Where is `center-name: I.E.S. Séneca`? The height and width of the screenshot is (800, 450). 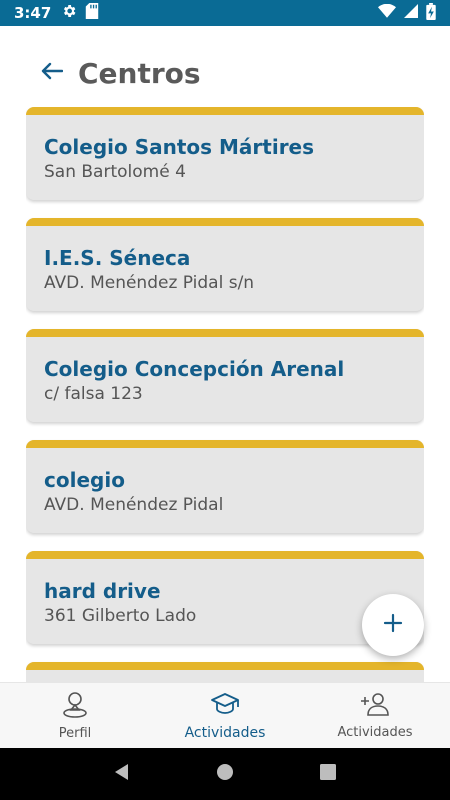 center-name: I.E.S. Séneca is located at coordinates (117, 258).